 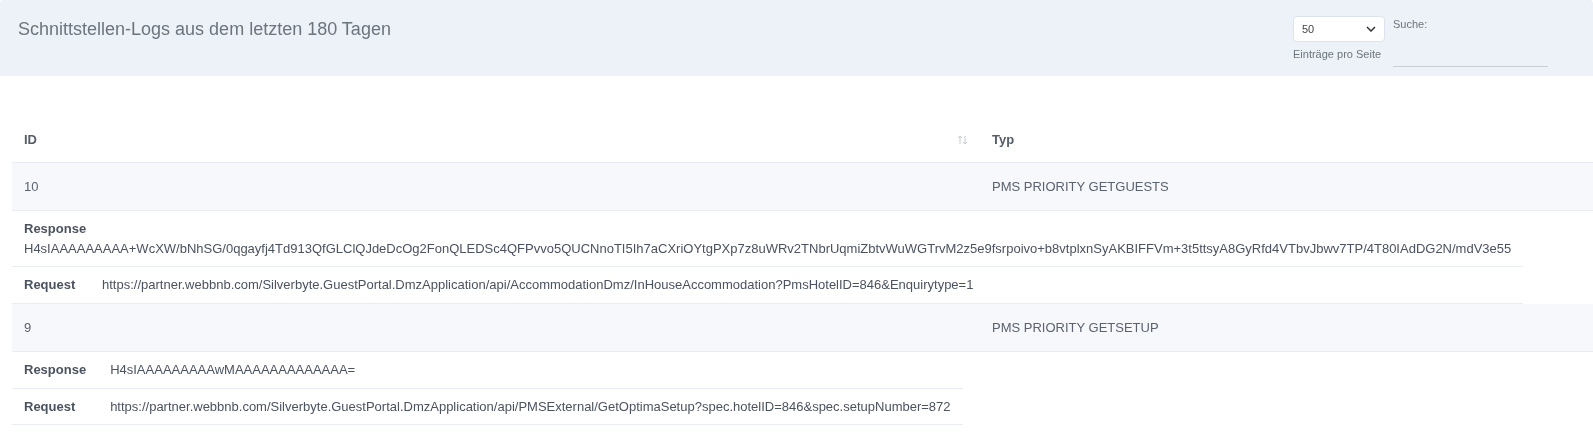 I want to click on chevron-down-icon, so click(x=1371, y=29).